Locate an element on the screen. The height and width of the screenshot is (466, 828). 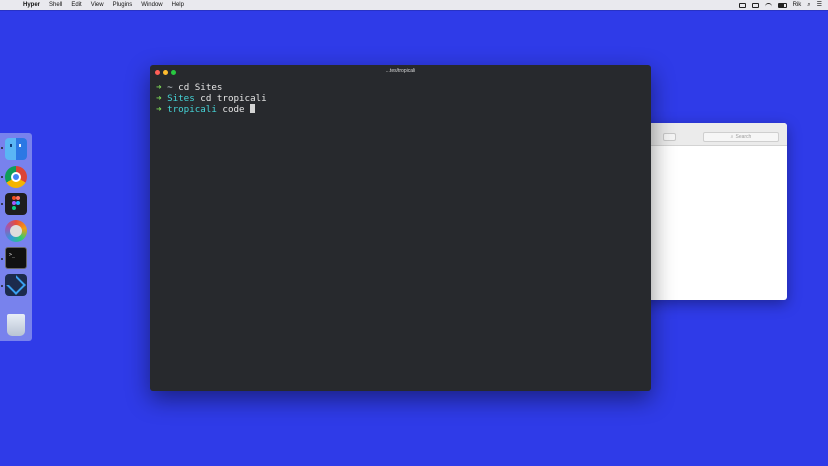
address-search-field: ⌕ Search is located at coordinates (741, 137).